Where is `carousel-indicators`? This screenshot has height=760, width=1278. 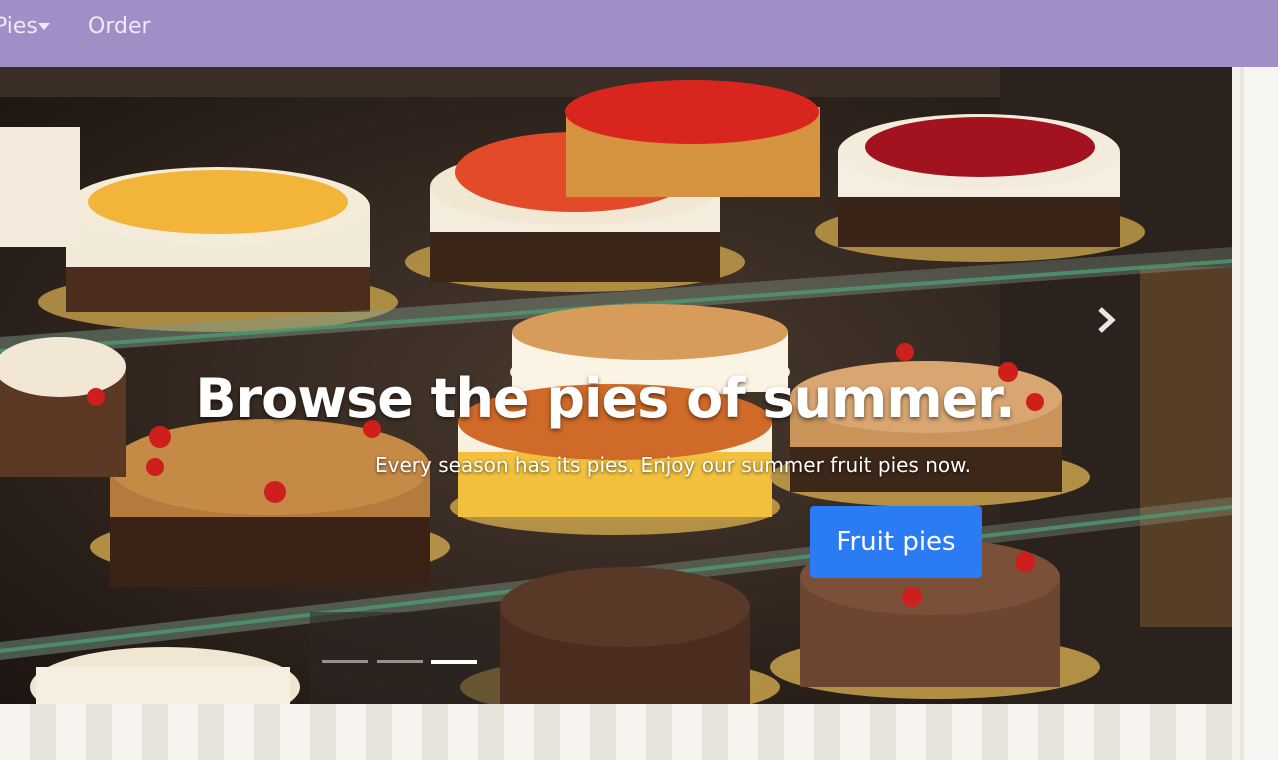
carousel-indicators is located at coordinates (402, 663).